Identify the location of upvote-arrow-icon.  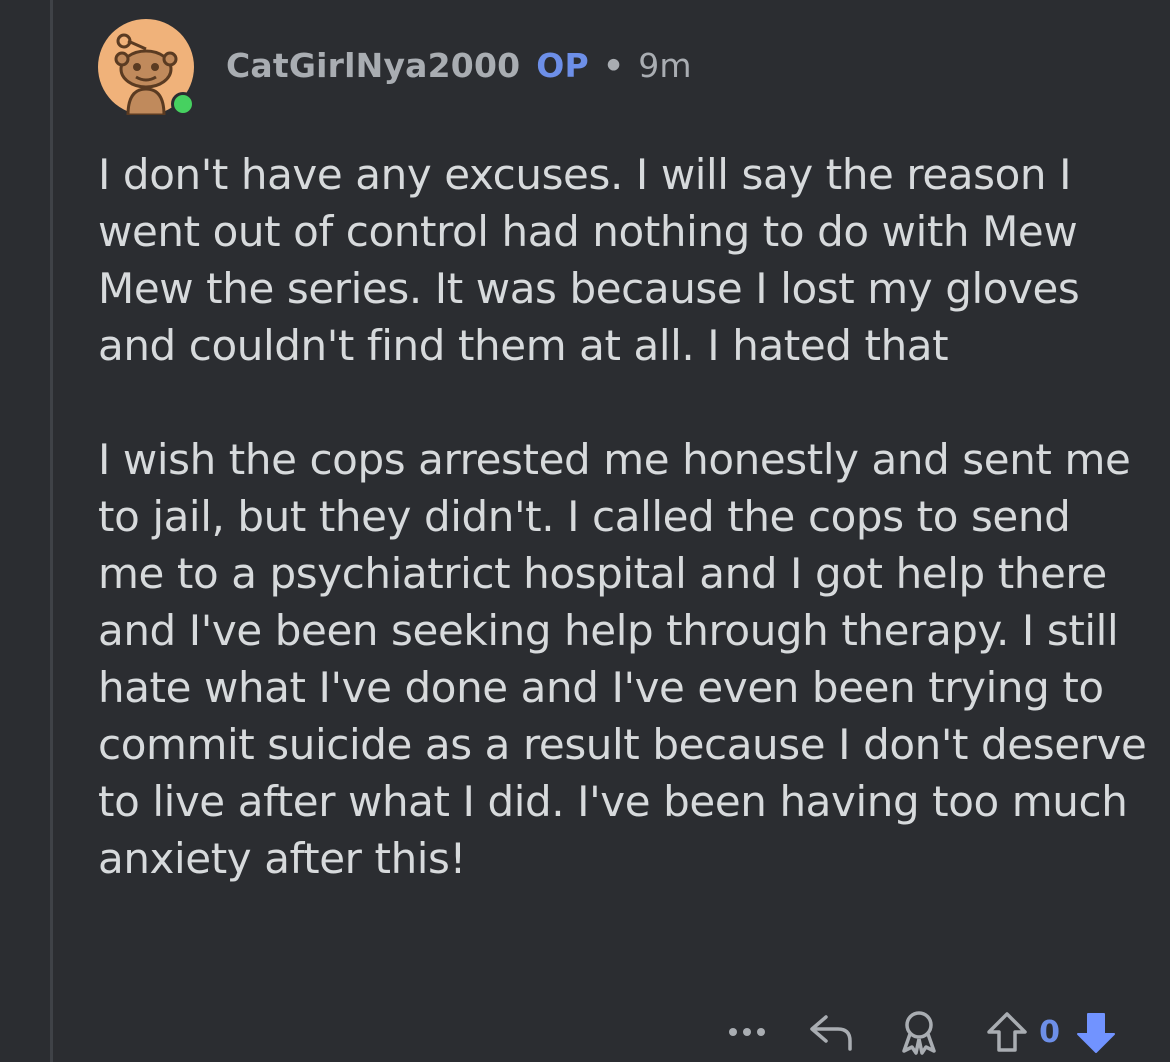
(1007, 1032).